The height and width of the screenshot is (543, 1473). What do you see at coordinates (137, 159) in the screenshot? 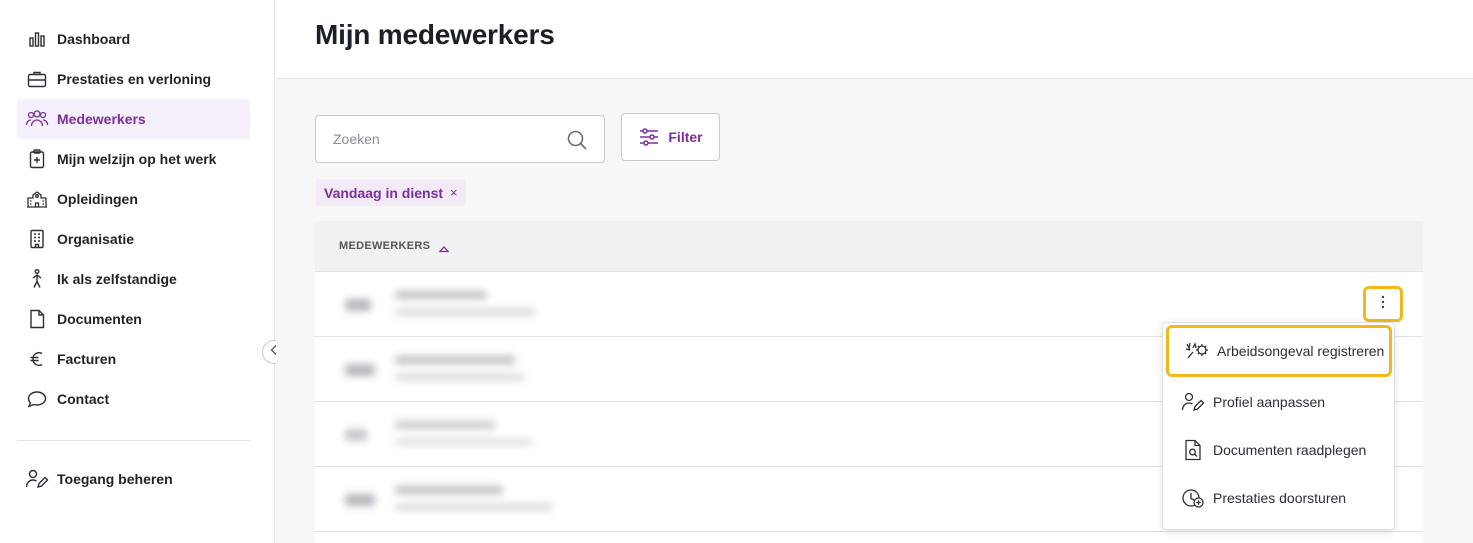
I see `sidebar-item-label: Mijn welzijn op het werk` at bounding box center [137, 159].